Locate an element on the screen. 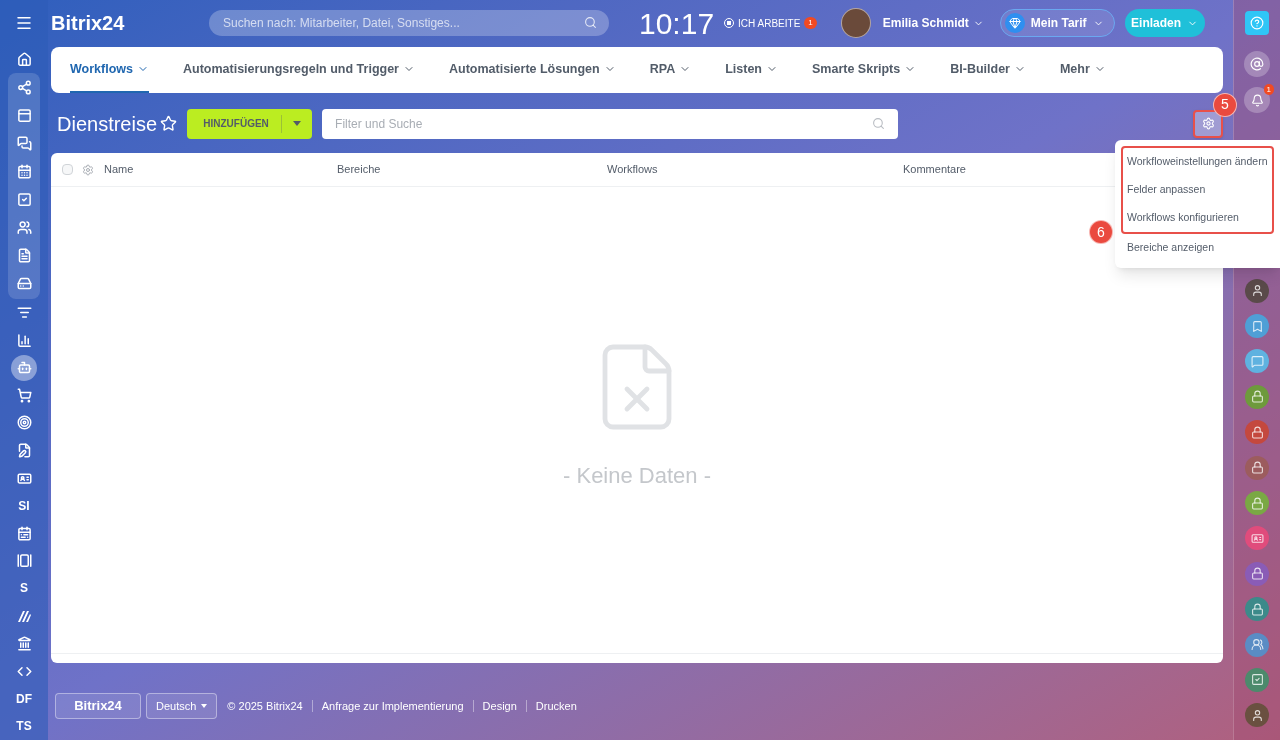  footer-link: Design is located at coordinates (499, 706).